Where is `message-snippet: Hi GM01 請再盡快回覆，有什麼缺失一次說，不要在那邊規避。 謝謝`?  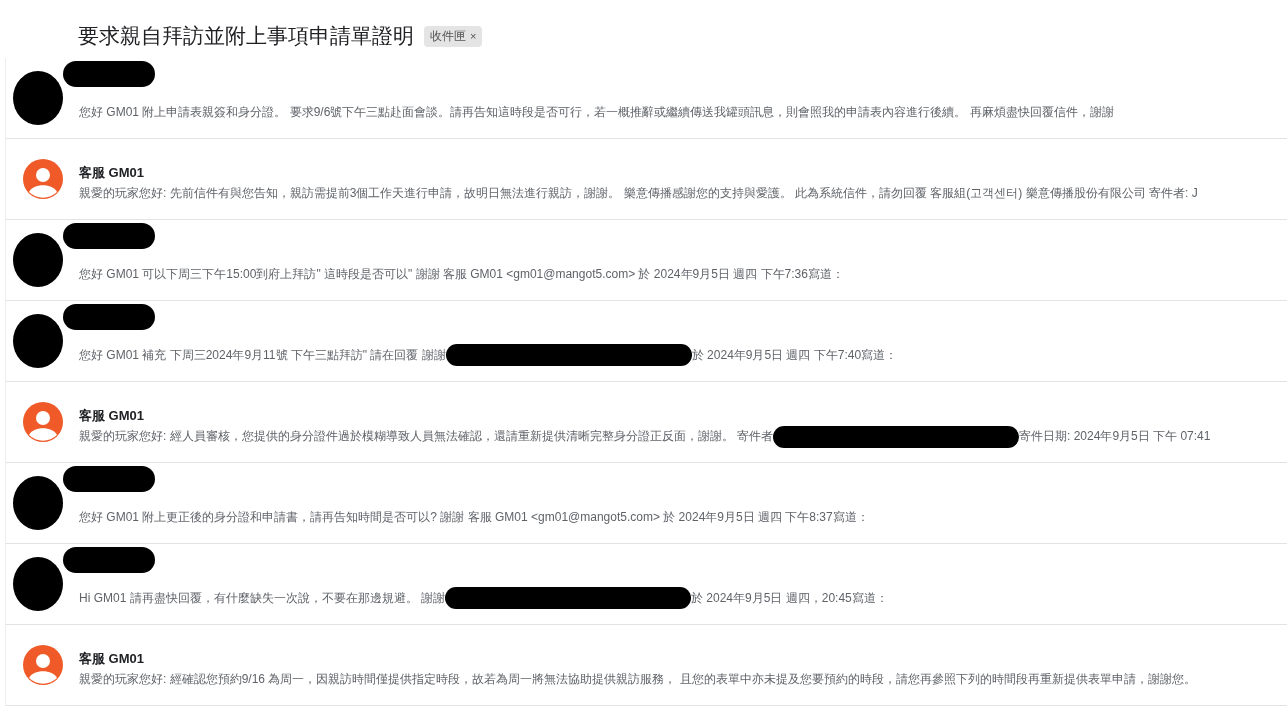 message-snippet: Hi GM01 請再盡快回覆，有什麼缺失一次說，不要在那邊規避。 謝謝 is located at coordinates (262, 598).